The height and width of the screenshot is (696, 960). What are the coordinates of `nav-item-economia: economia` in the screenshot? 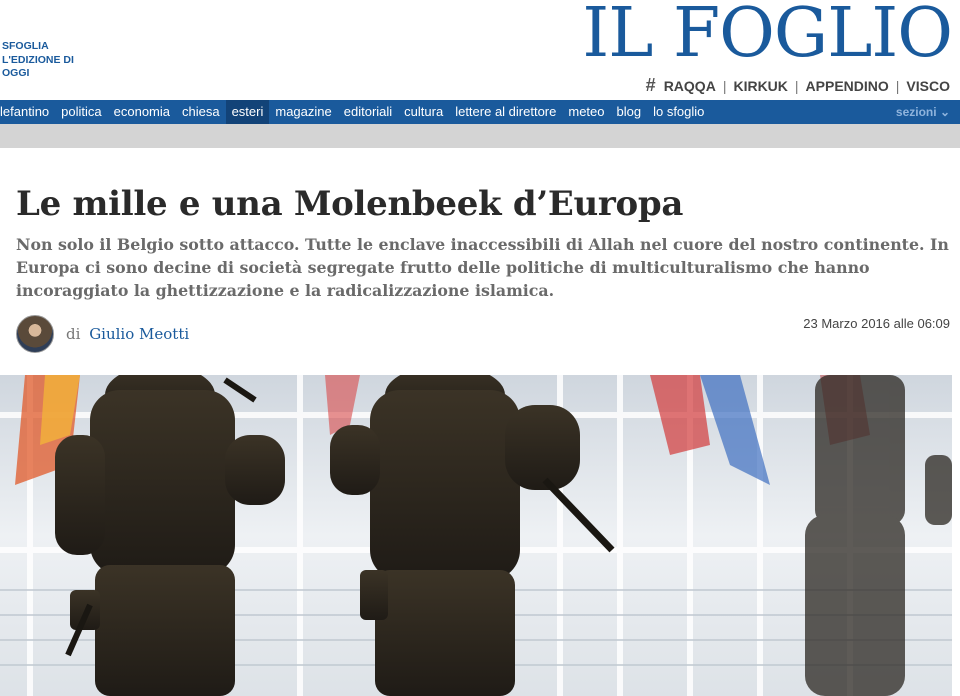 It's located at (142, 112).